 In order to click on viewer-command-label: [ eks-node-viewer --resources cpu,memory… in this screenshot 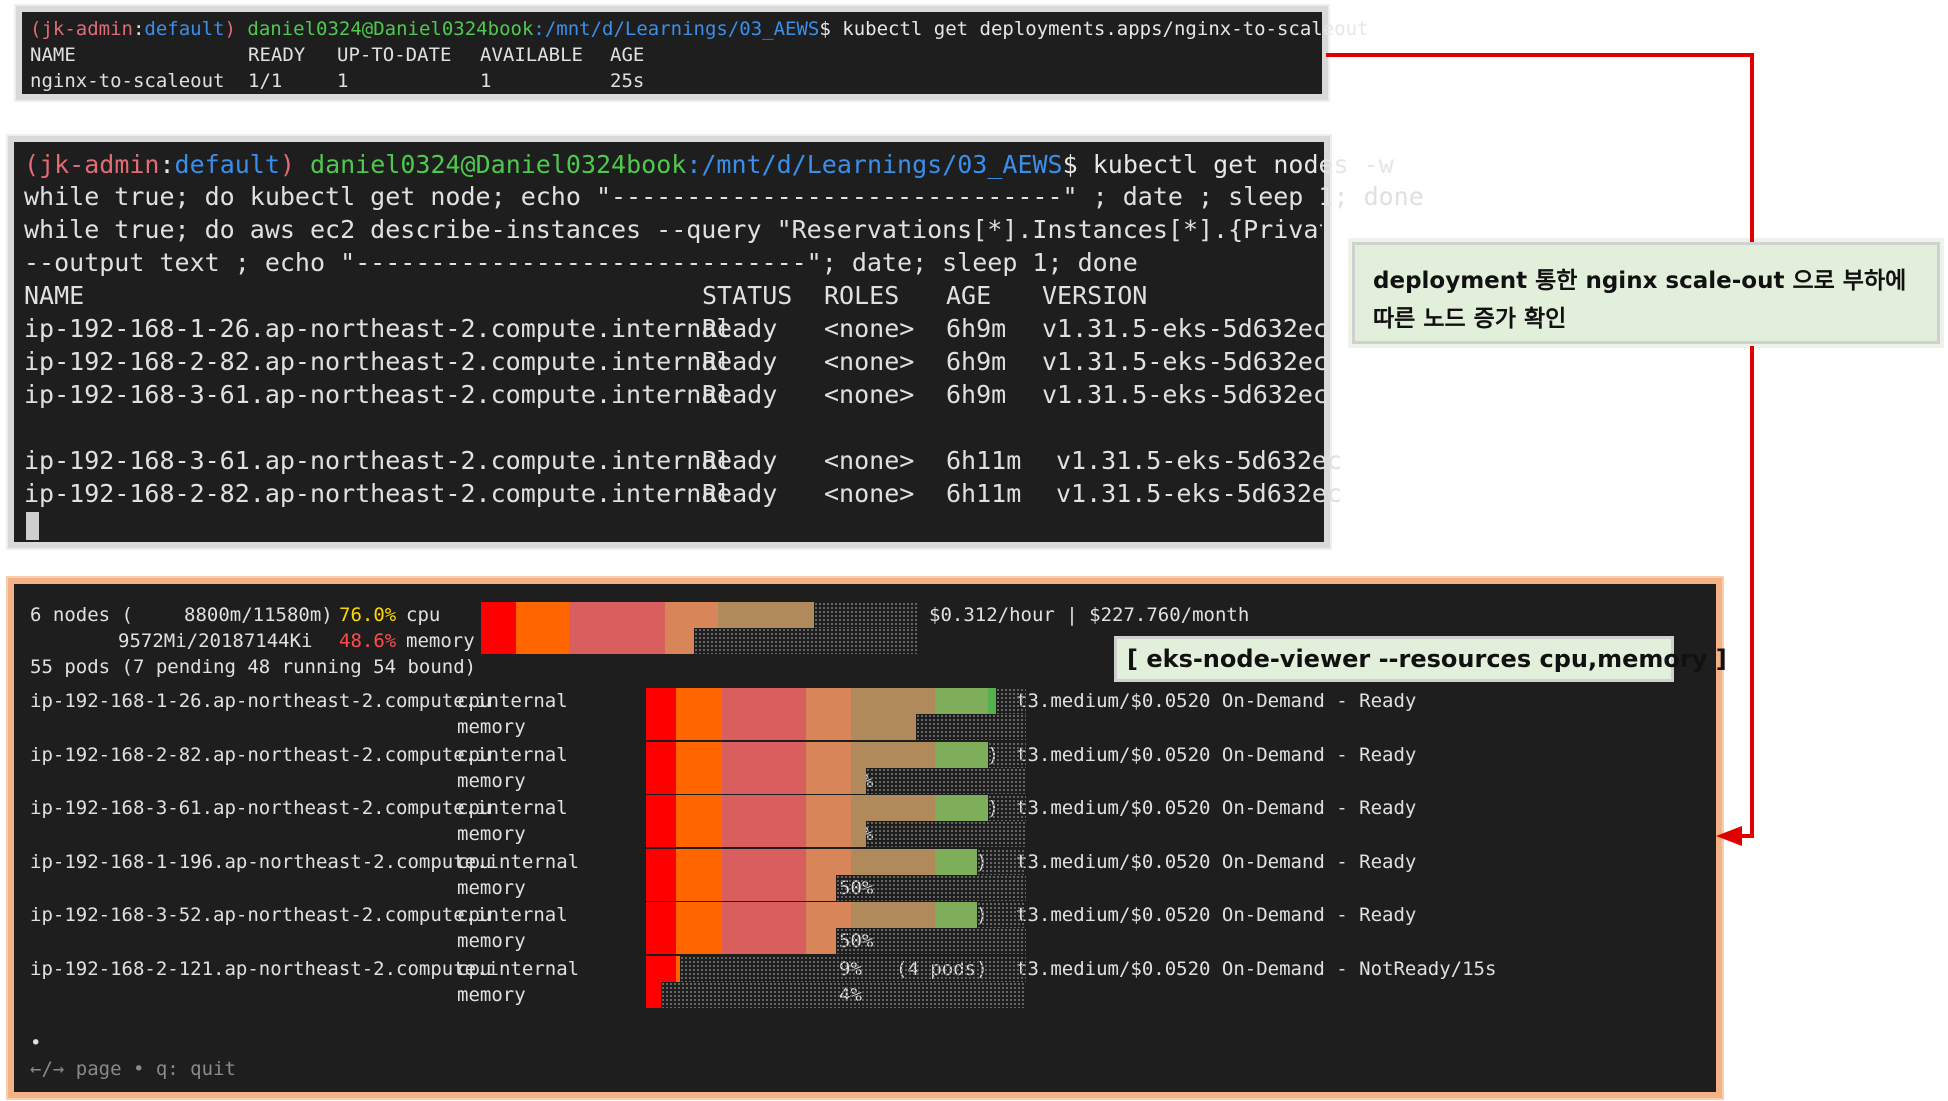, I will do `click(1420, 659)`.